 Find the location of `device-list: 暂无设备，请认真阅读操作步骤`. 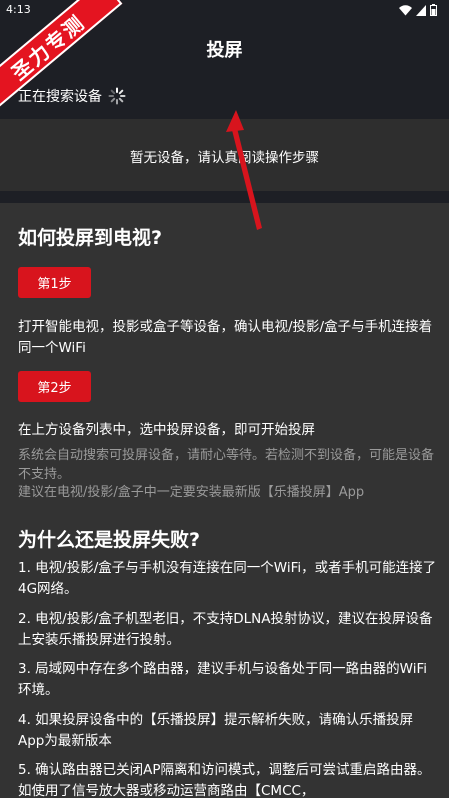

device-list: 暂无设备，请认真阅读操作步骤 is located at coordinates (224, 155).